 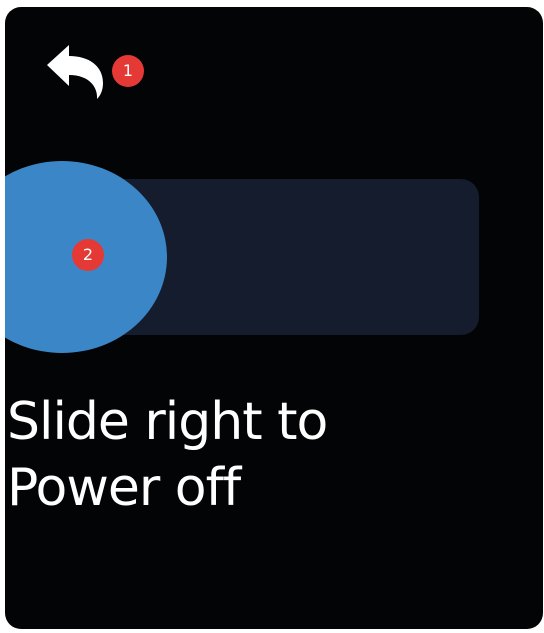 What do you see at coordinates (167, 422) in the screenshot?
I see `slide-instruction-line-1: Slide right to` at bounding box center [167, 422].